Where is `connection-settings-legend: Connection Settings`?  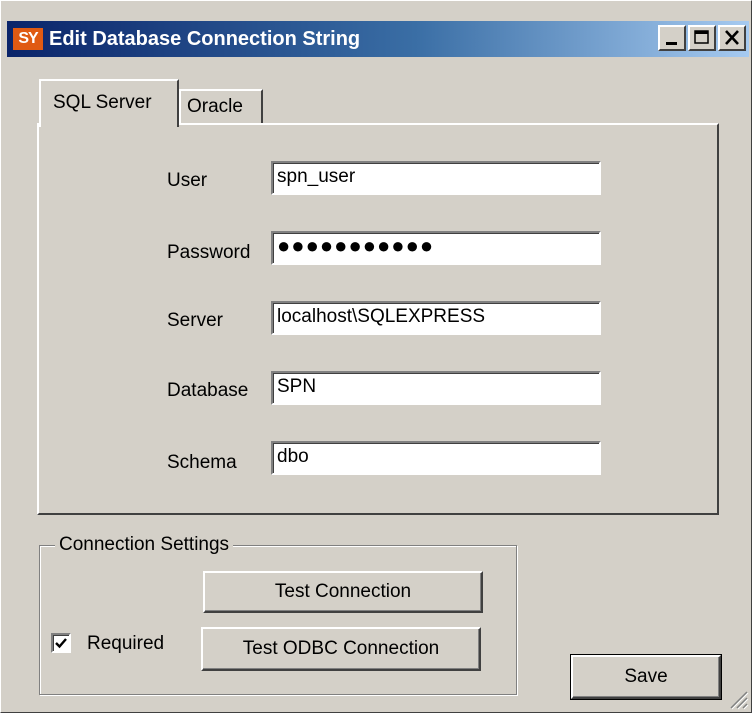 connection-settings-legend: Connection Settings is located at coordinates (144, 545).